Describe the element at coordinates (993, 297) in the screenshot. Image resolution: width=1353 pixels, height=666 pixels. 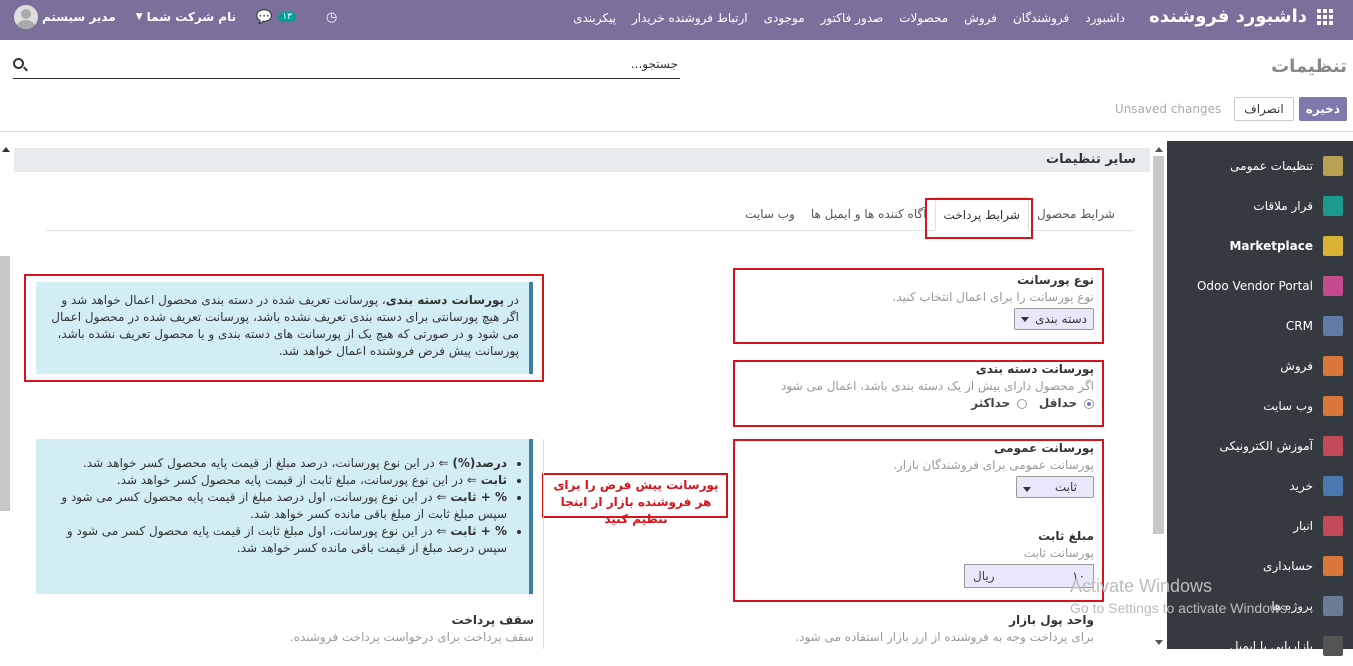
I see `field-help: نوع پورسانت را برای اعمال انتخاب کنید.` at that location.